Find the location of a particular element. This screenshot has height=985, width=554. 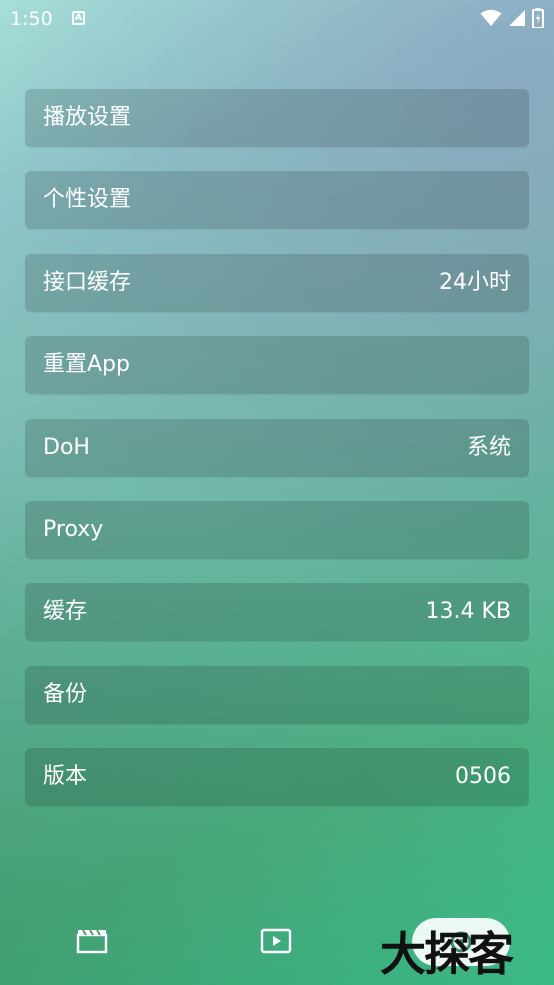

setting-label: 个性设置 is located at coordinates (87, 200).